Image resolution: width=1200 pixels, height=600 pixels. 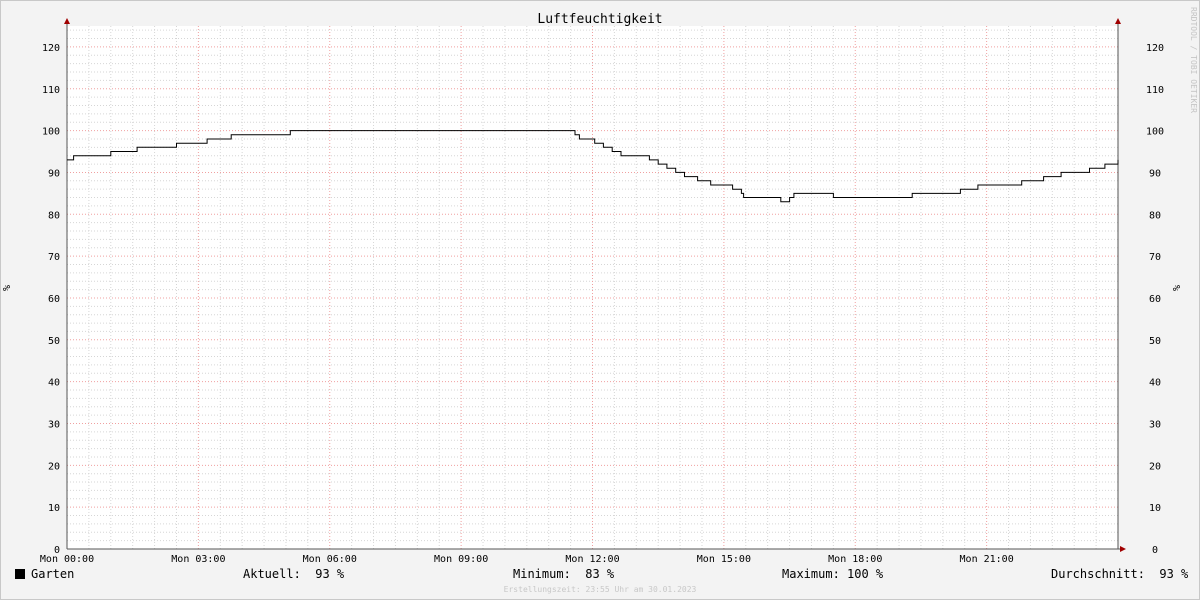 What do you see at coordinates (1120, 574) in the screenshot?
I see `legend-average: Durchschnitt: 93 %` at bounding box center [1120, 574].